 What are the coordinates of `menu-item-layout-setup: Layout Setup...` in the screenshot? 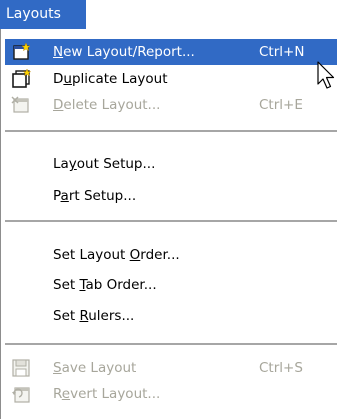 It's located at (171, 164).